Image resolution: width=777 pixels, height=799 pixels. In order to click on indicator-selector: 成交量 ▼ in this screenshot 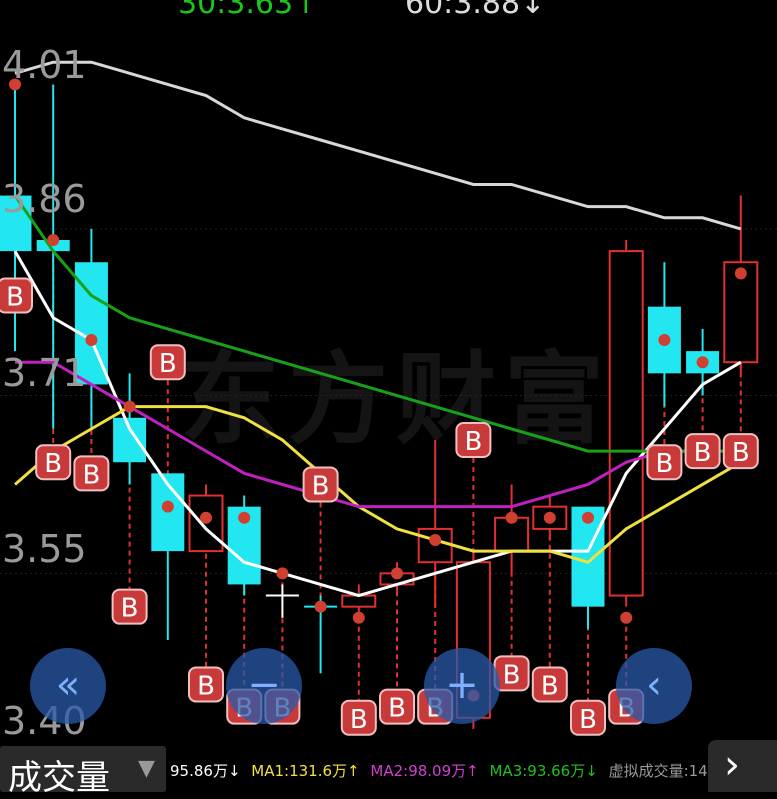, I will do `click(83, 772)`.